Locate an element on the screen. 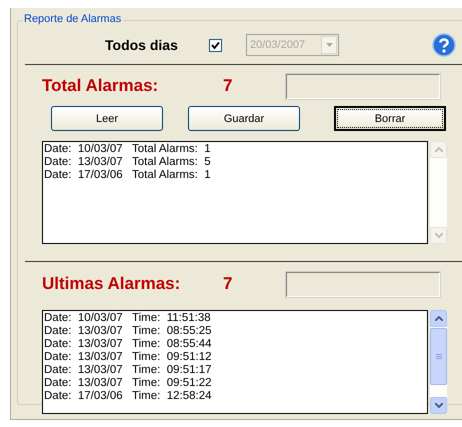  list-row: Date: 13/03/07 Time: 09:51:17 is located at coordinates (235, 370).